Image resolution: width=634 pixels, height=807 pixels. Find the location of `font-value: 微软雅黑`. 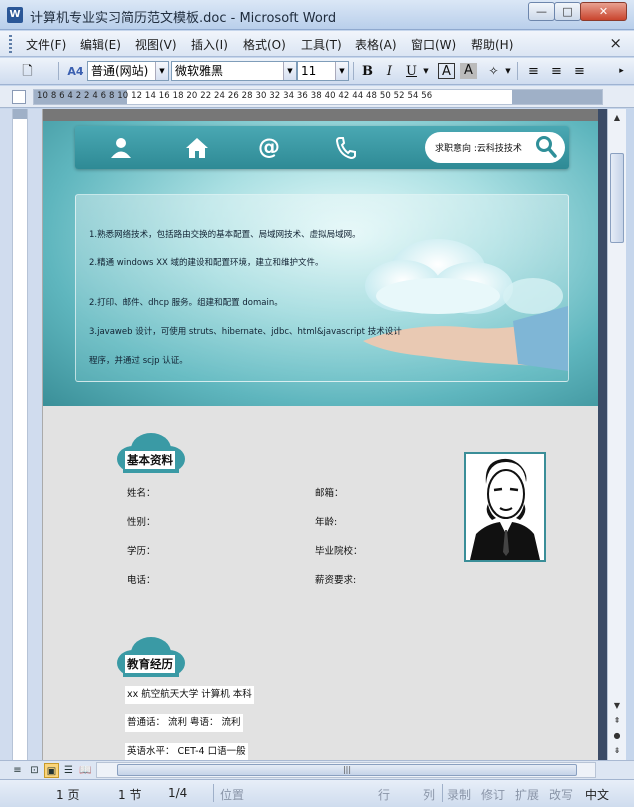

font-value: 微软雅黑 is located at coordinates (199, 71).